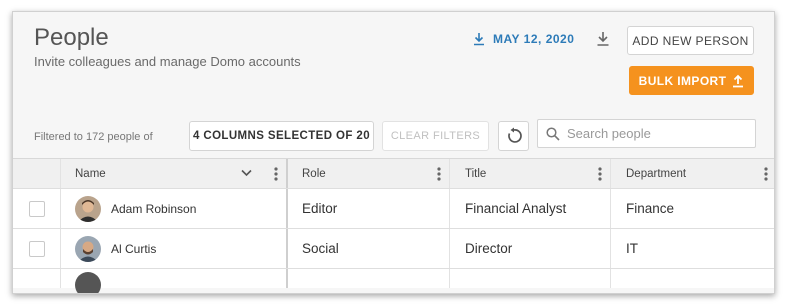  I want to click on chevron-down-icon, so click(246, 173).